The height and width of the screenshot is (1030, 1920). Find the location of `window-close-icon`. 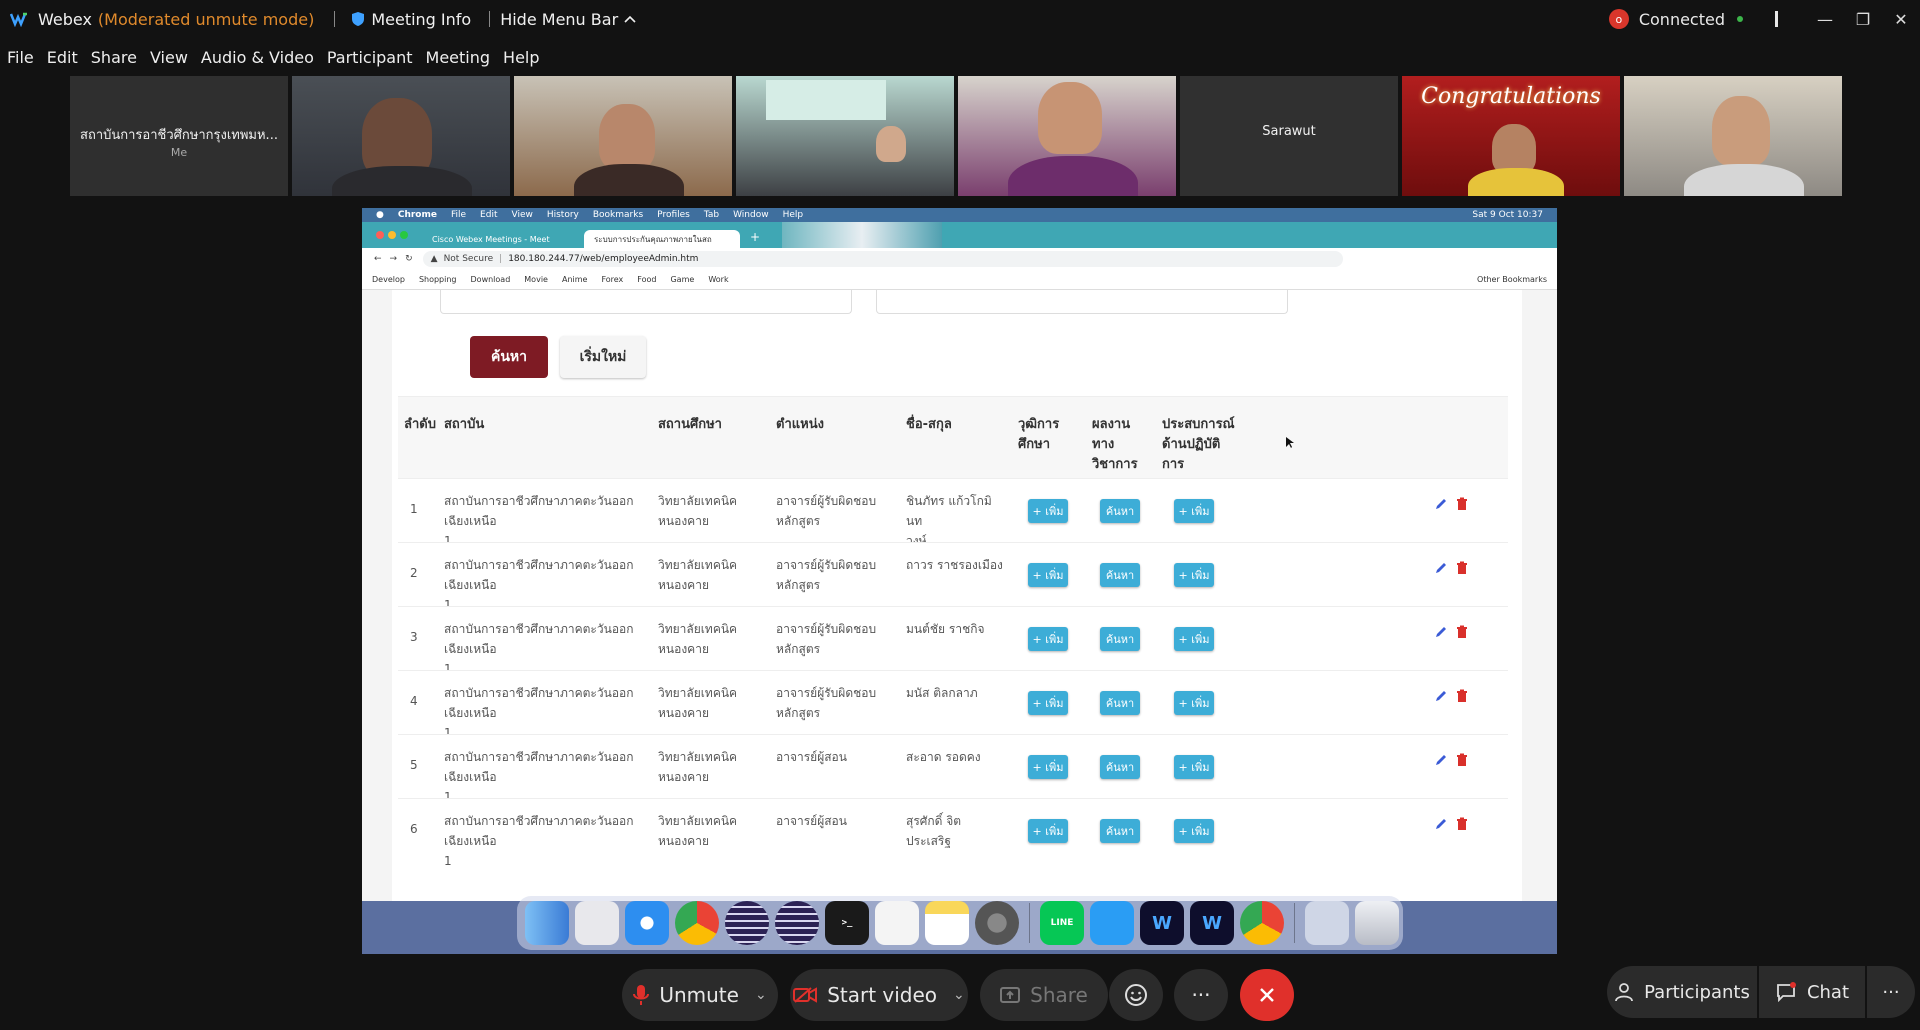

window-close-icon is located at coordinates (380, 235).